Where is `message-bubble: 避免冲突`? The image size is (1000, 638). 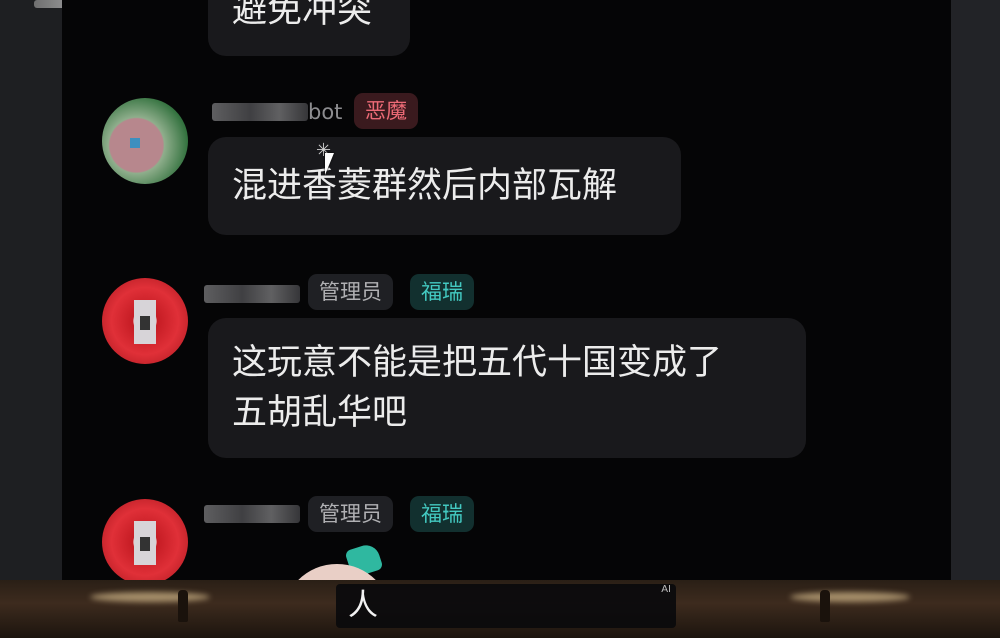 message-bubble: 避免冲突 is located at coordinates (309, 28).